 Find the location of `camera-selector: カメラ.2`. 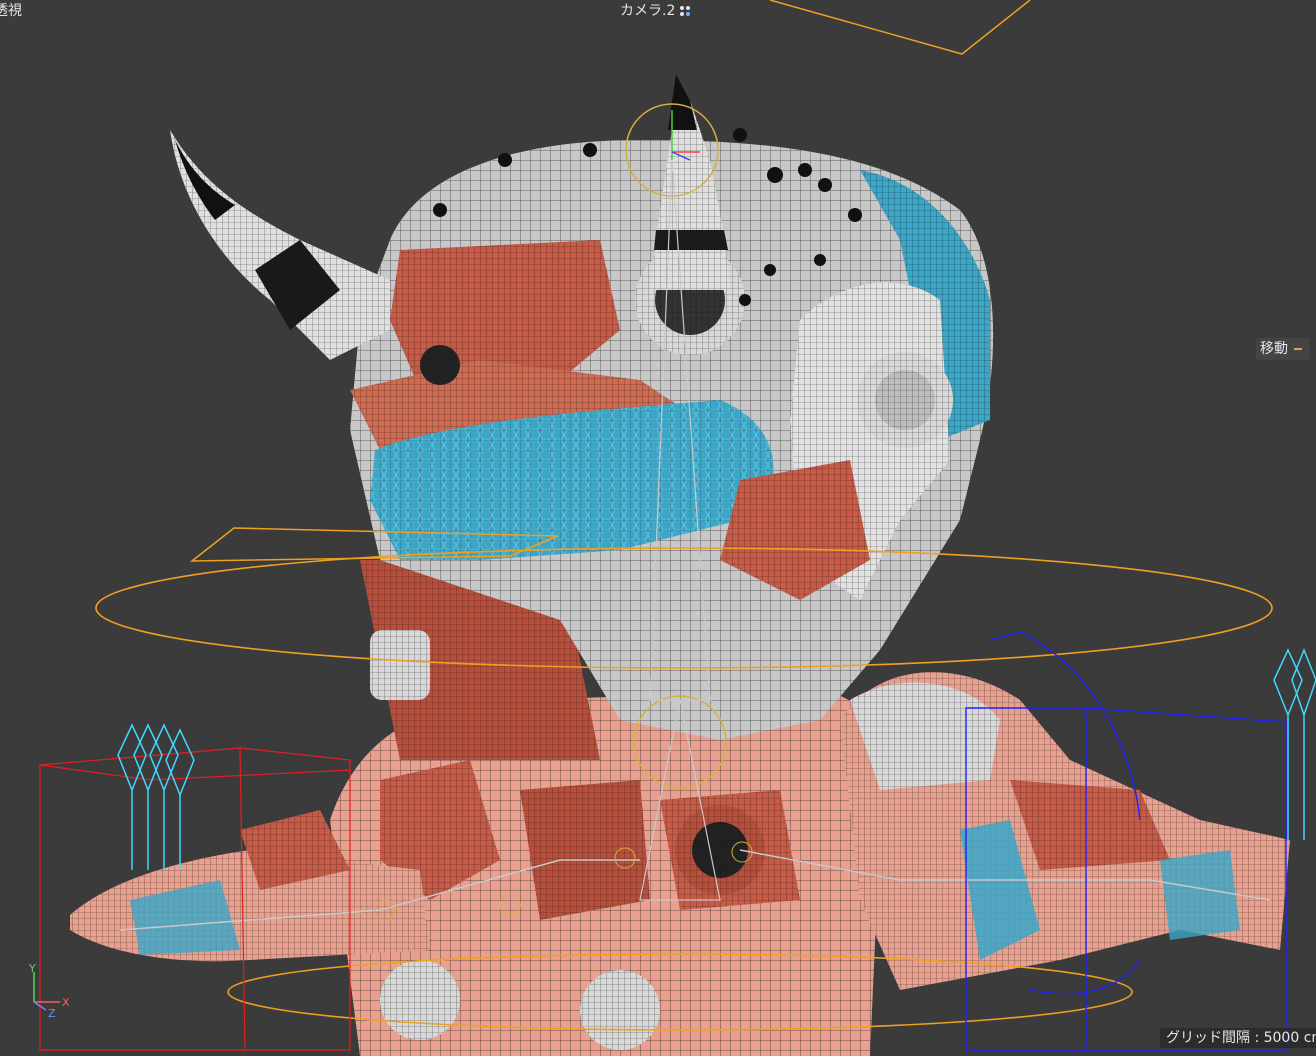

camera-selector: カメラ.2 is located at coordinates (656, 11).